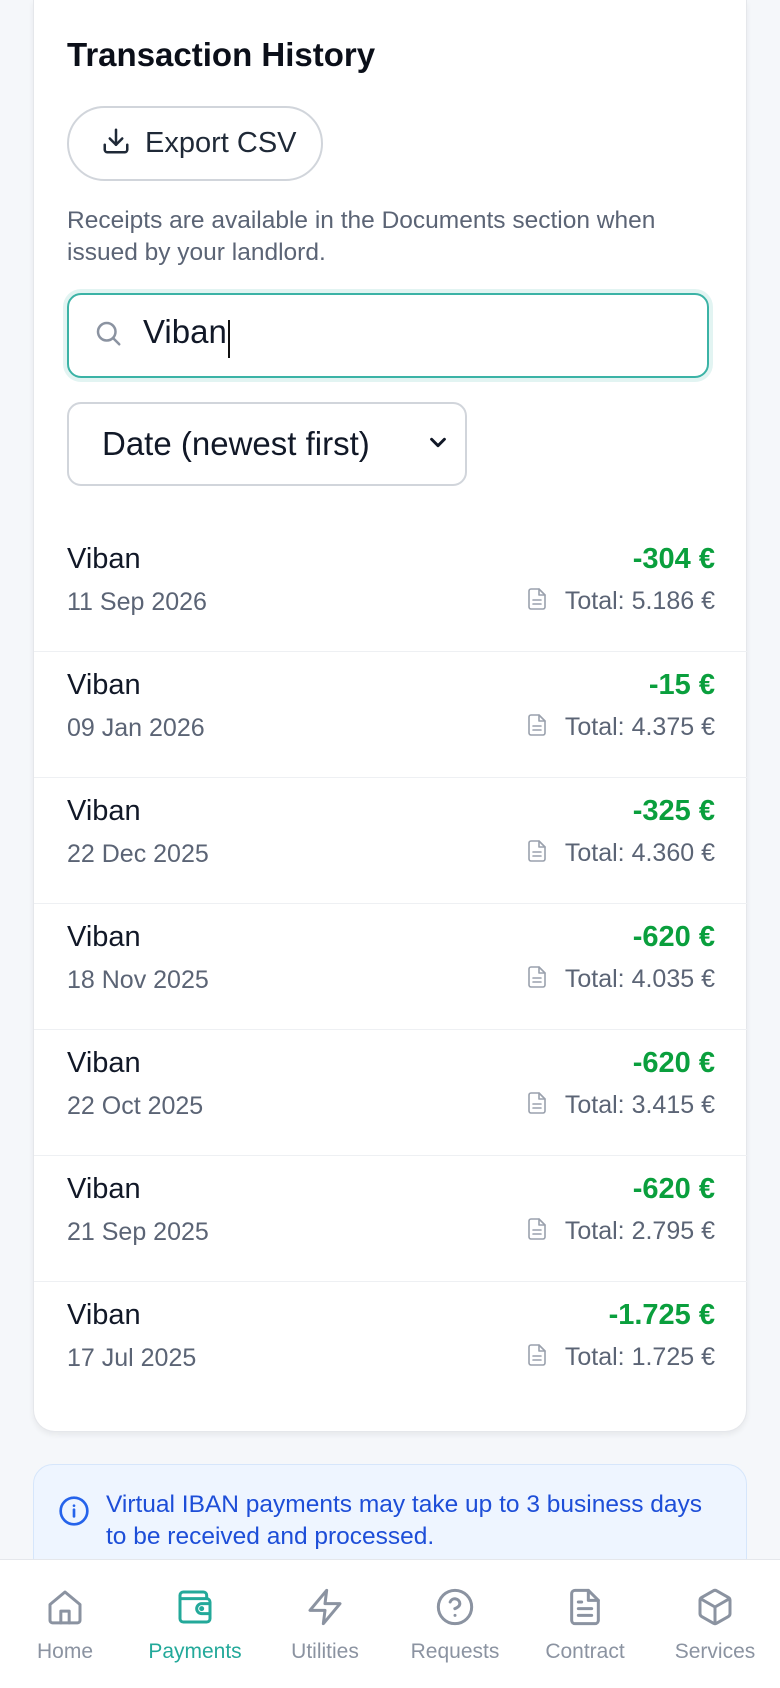  What do you see at coordinates (195, 1609) in the screenshot?
I see `wallet-icon` at bounding box center [195, 1609].